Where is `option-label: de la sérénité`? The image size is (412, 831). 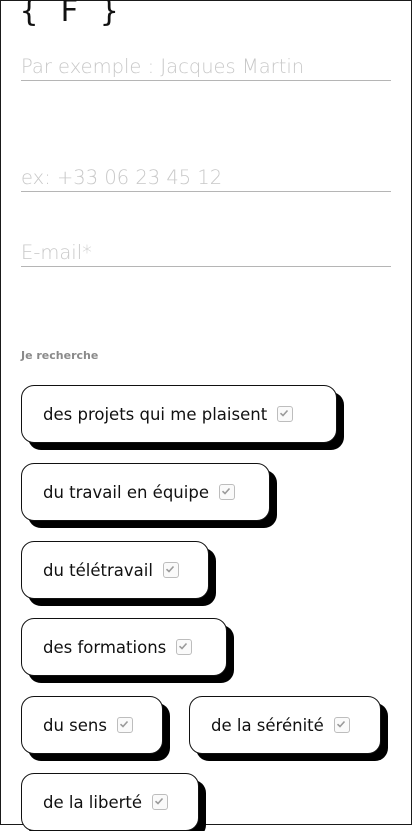
option-label: de la sérénité is located at coordinates (267, 725).